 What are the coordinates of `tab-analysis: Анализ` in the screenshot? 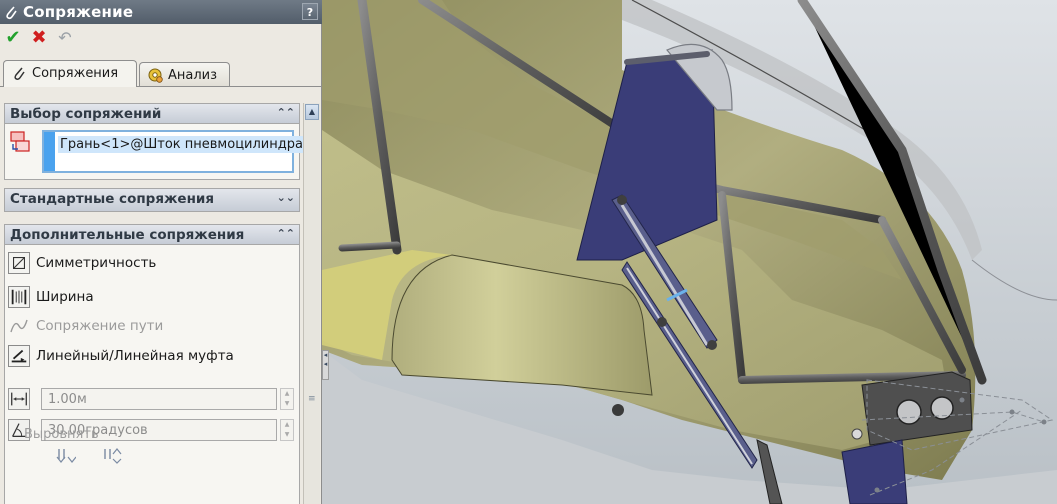 It's located at (184, 74).